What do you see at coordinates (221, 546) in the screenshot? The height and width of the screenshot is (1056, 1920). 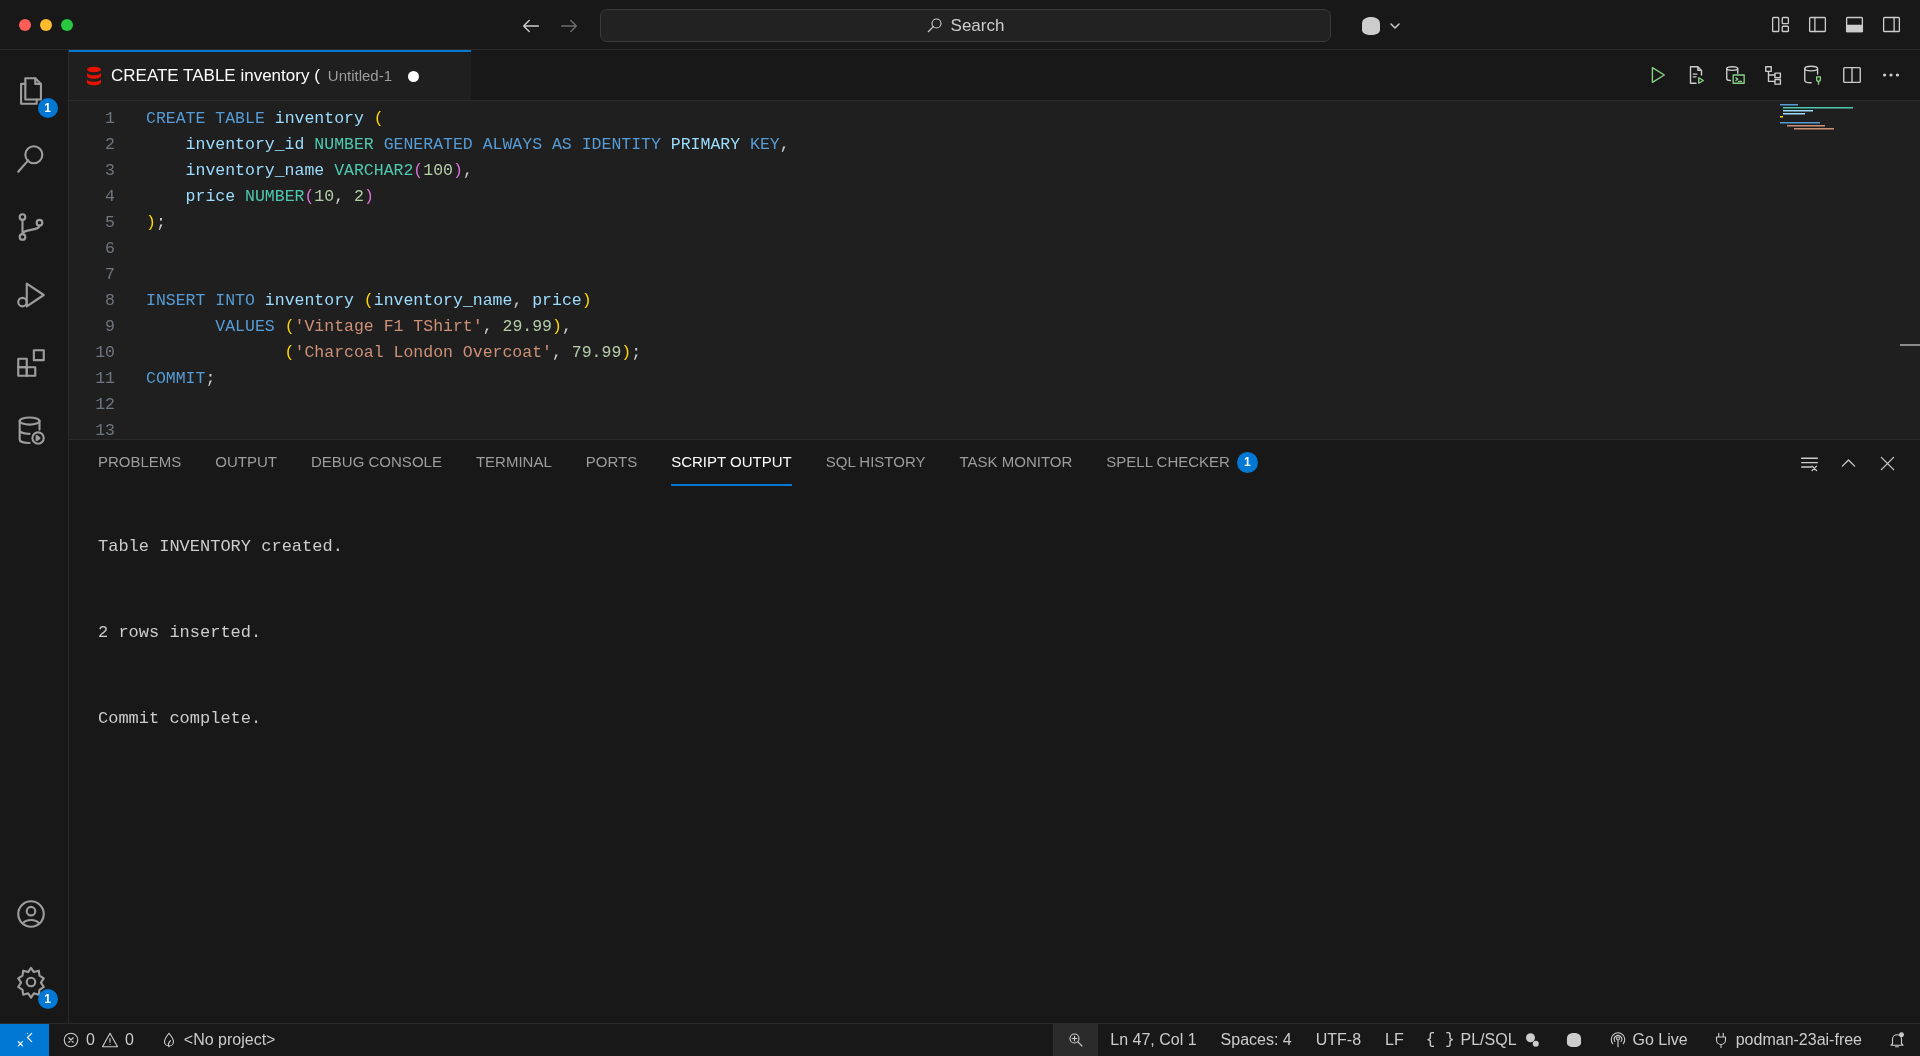 I see `output-line: Table INVENTORY created.` at bounding box center [221, 546].